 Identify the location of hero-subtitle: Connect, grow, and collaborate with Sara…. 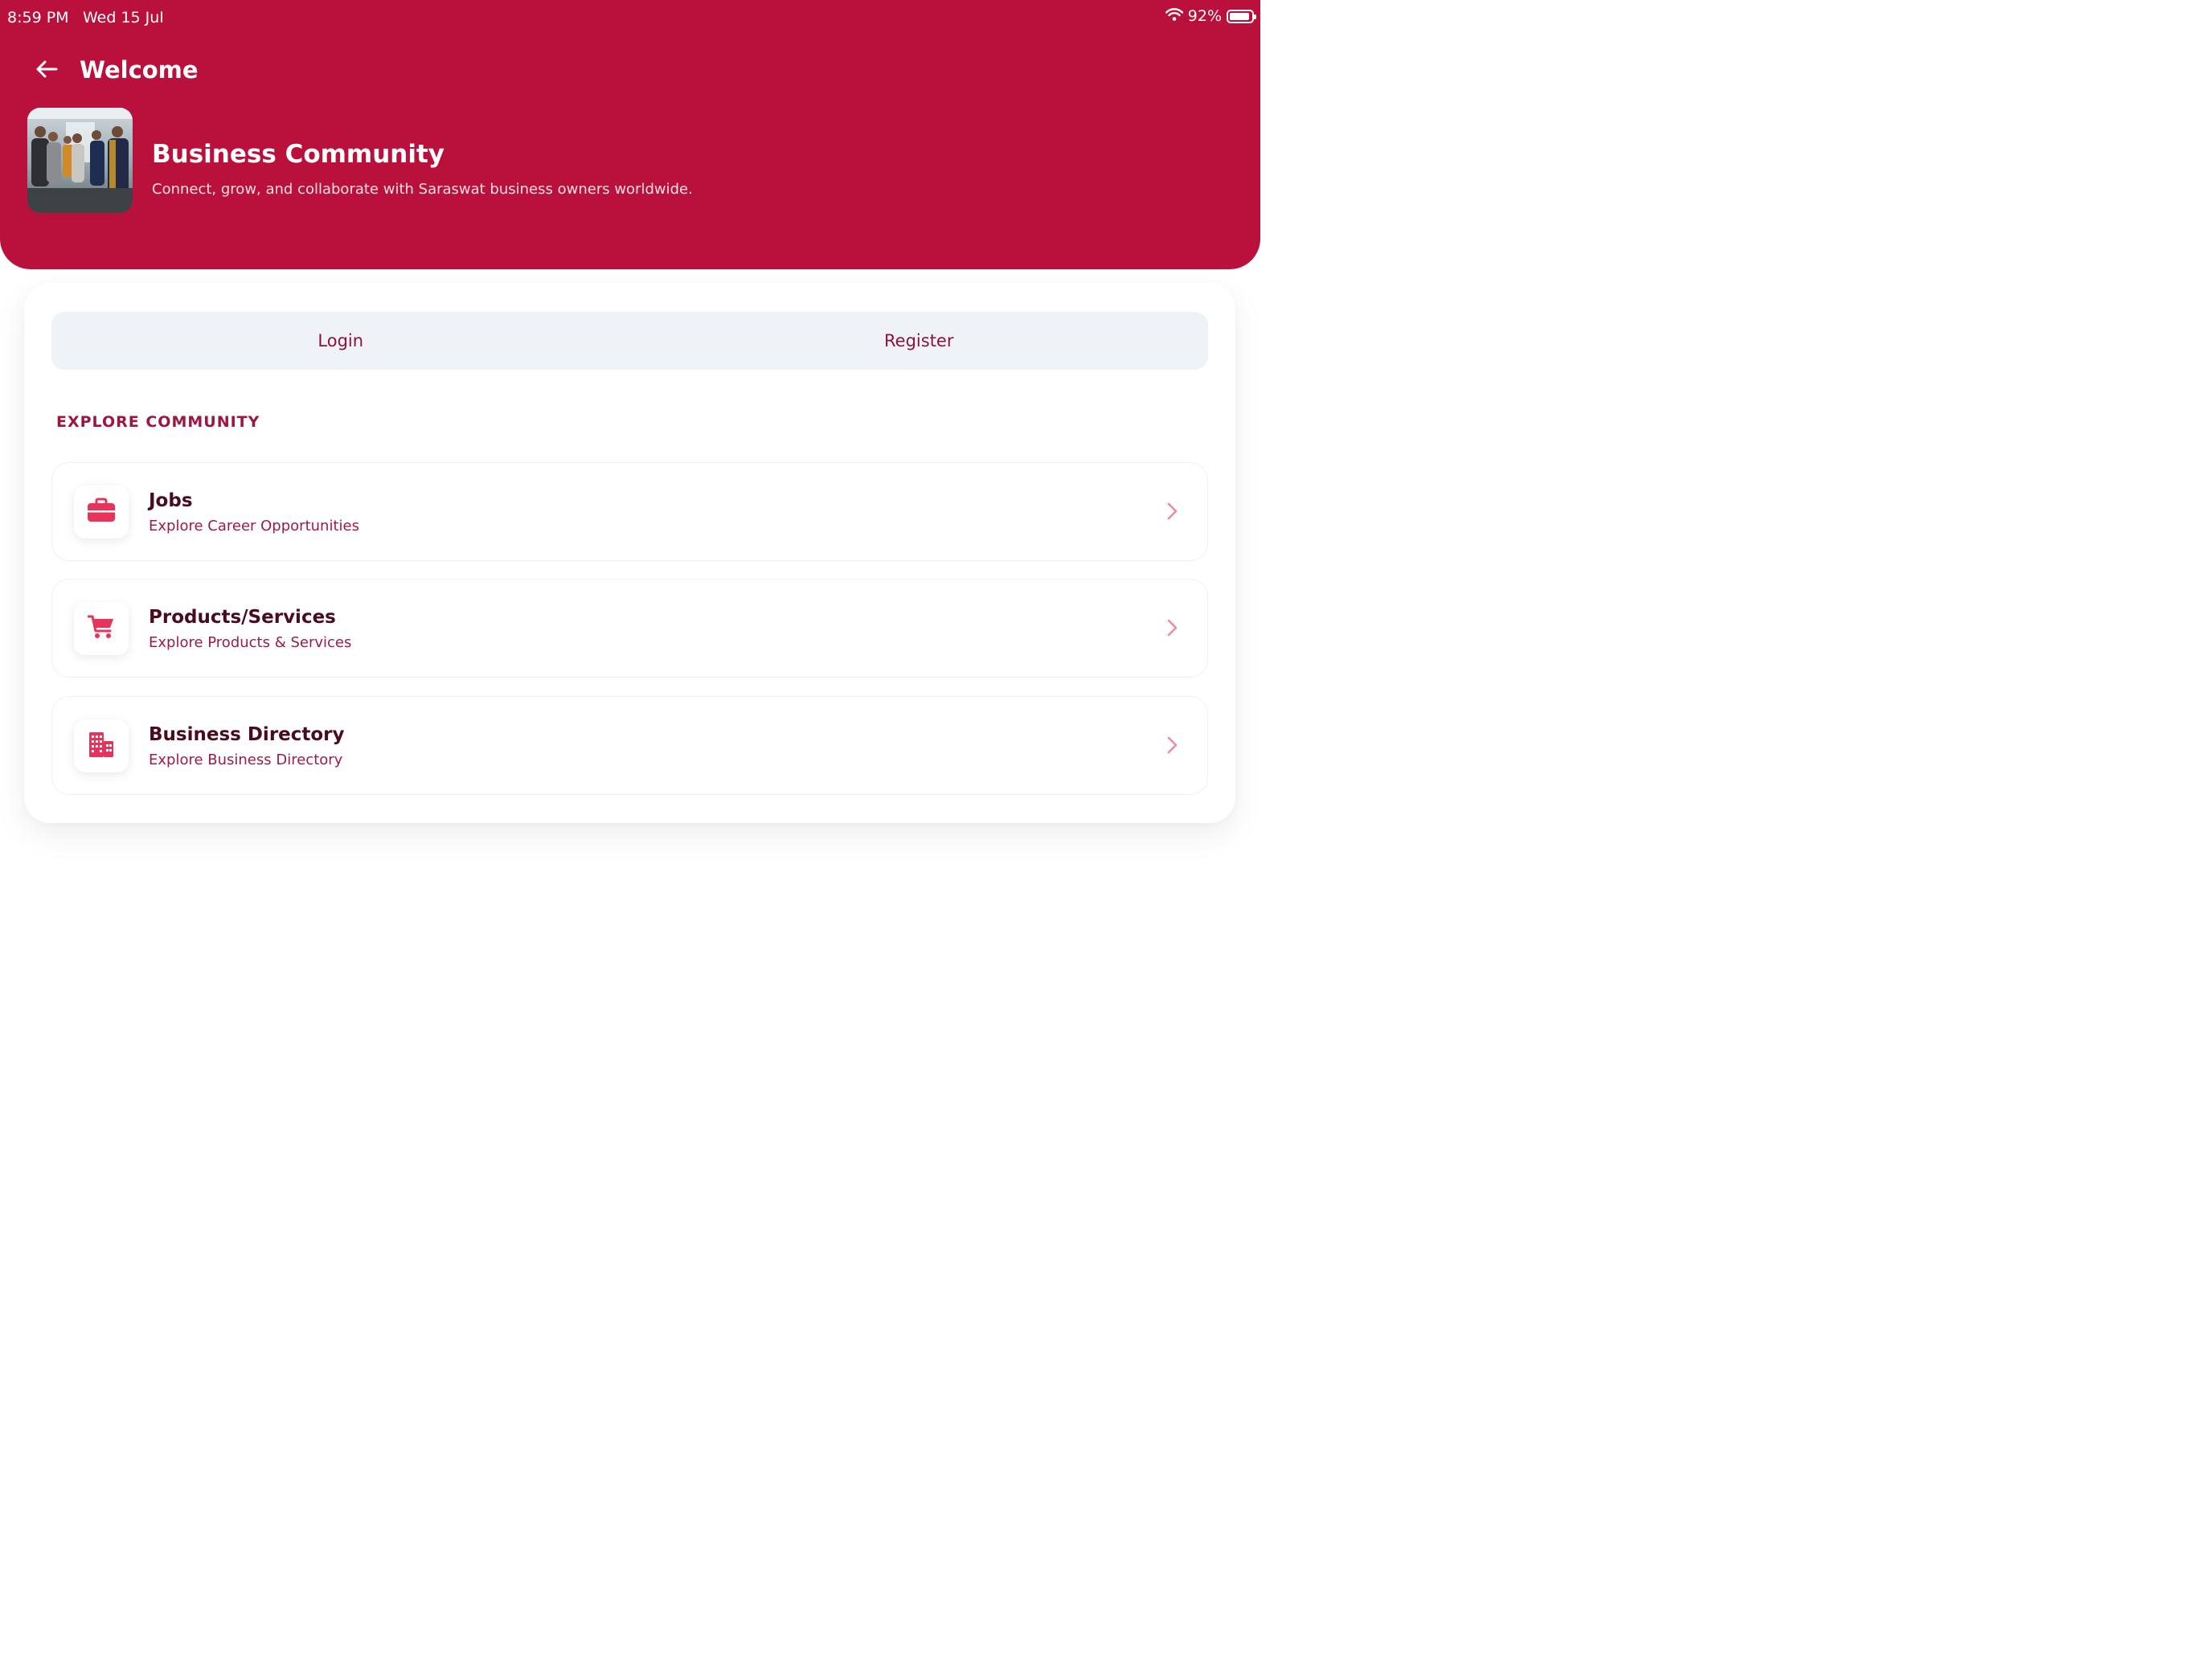
(422, 189).